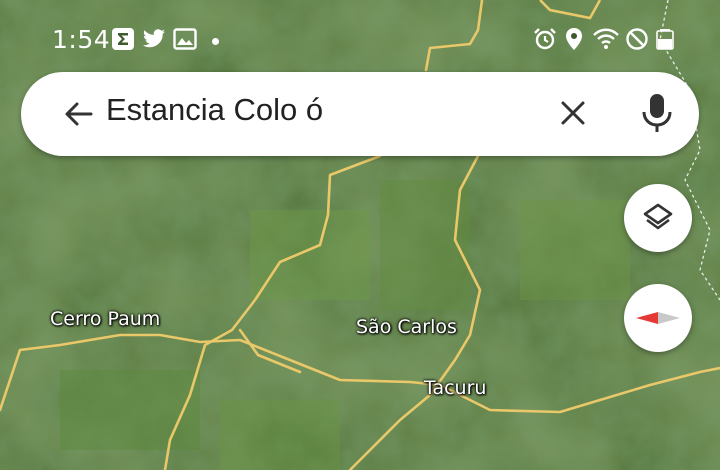 The height and width of the screenshot is (470, 720). Describe the element at coordinates (455, 388) in the screenshot. I see `place-label-tacuru: Tacuru` at that location.